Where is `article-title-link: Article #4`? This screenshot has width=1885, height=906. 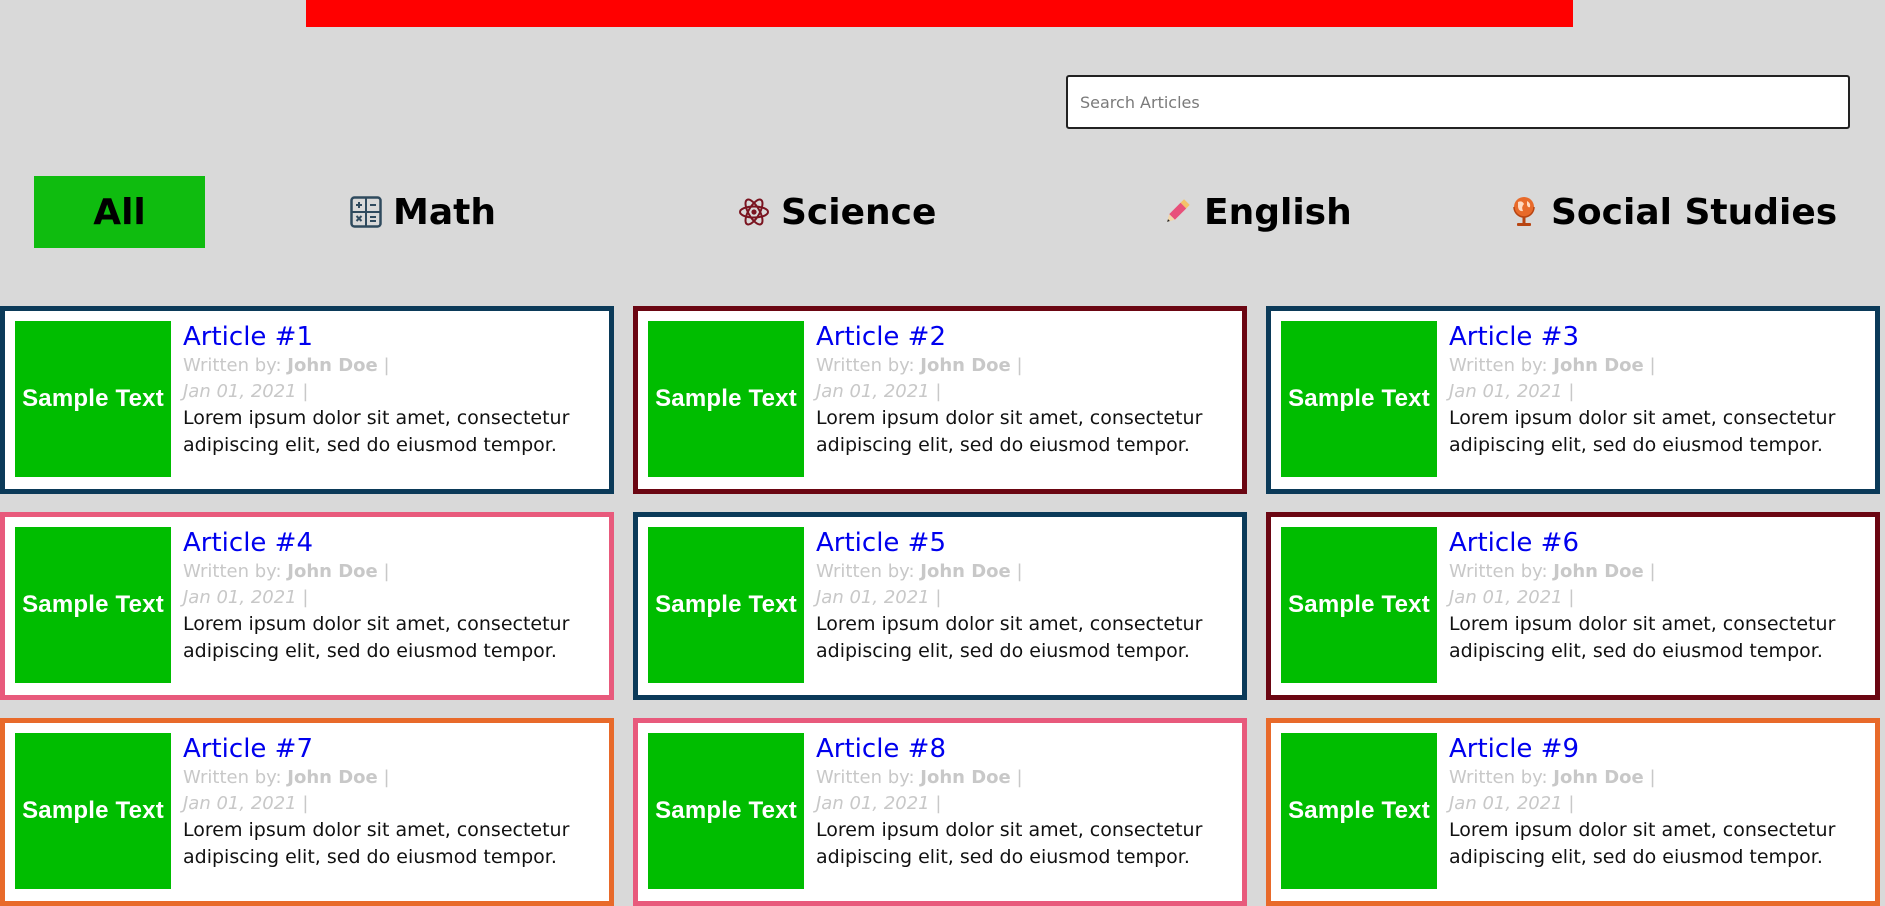
article-title-link: Article #4 is located at coordinates (248, 543).